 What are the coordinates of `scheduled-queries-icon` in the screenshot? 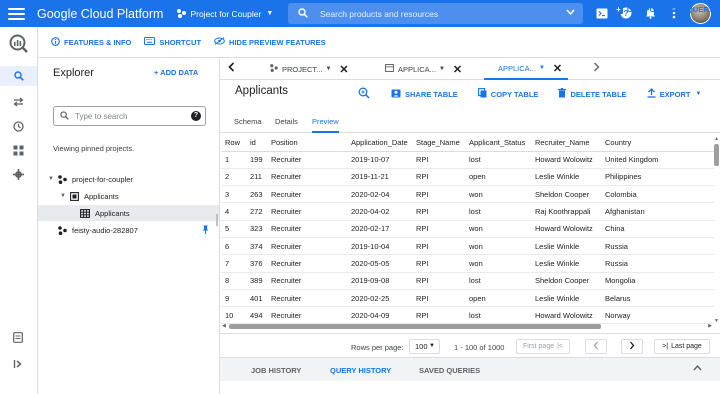 It's located at (18, 126).